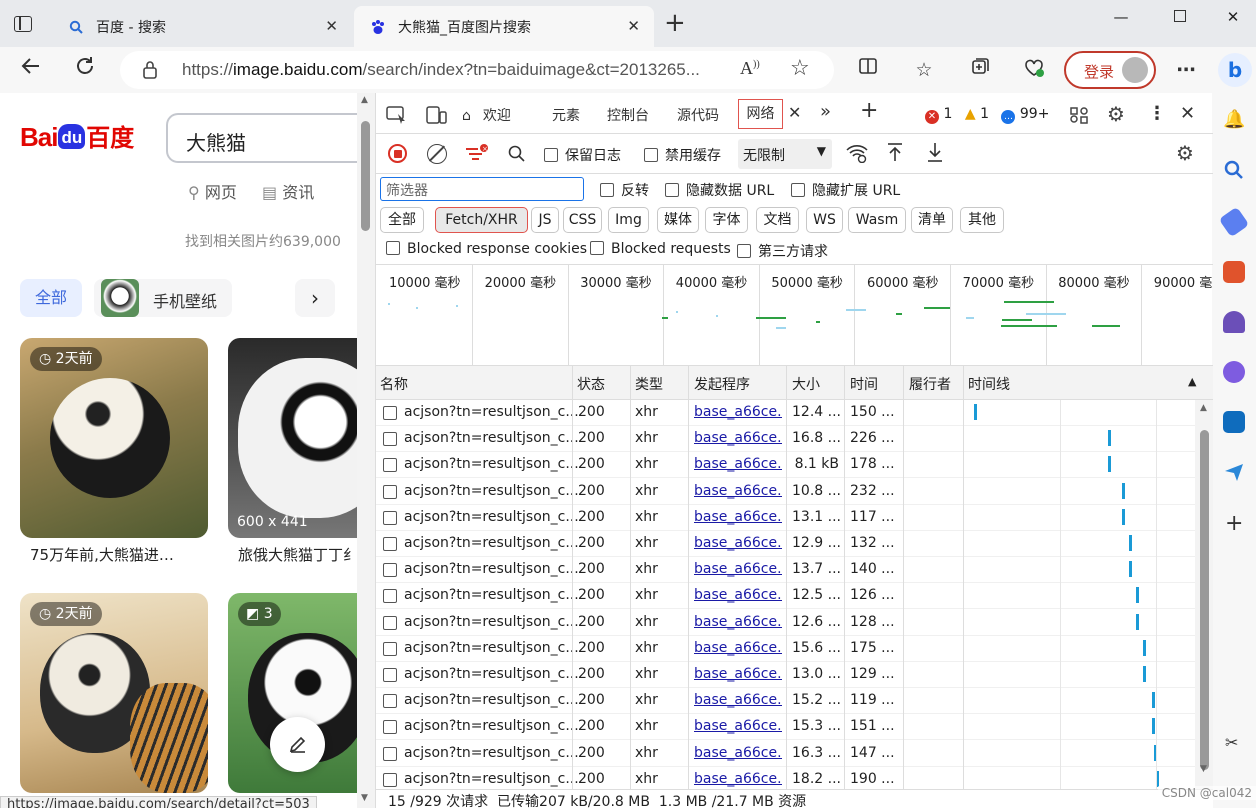 The height and width of the screenshot is (811, 1256). What do you see at coordinates (1234, 523) in the screenshot?
I see `add-icon: +` at bounding box center [1234, 523].